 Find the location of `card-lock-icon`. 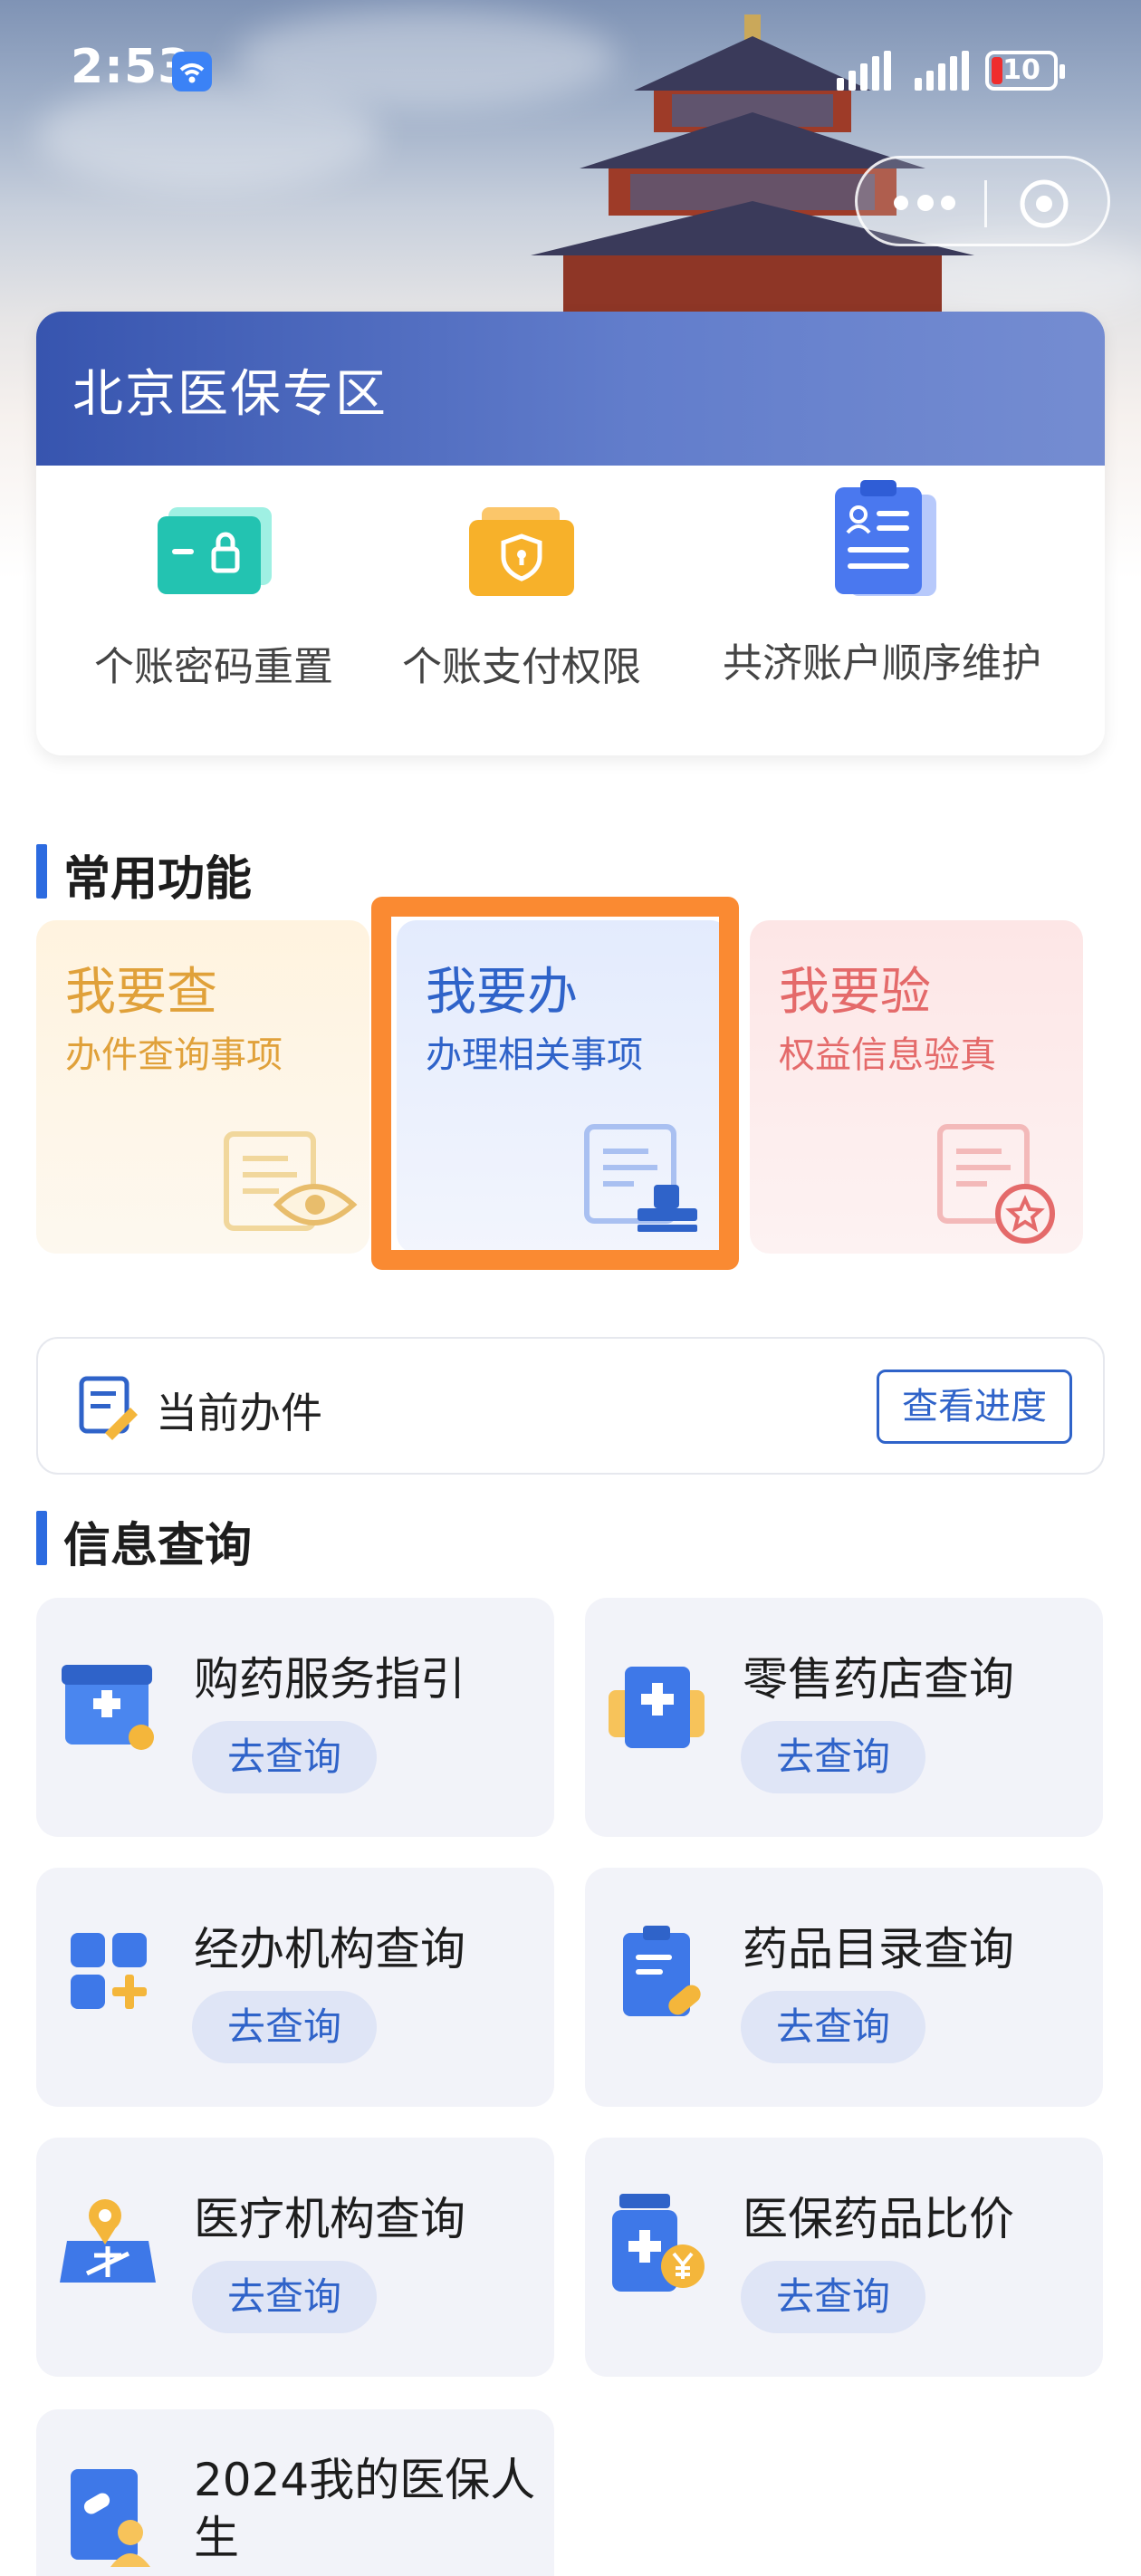

card-lock-icon is located at coordinates (215, 550).